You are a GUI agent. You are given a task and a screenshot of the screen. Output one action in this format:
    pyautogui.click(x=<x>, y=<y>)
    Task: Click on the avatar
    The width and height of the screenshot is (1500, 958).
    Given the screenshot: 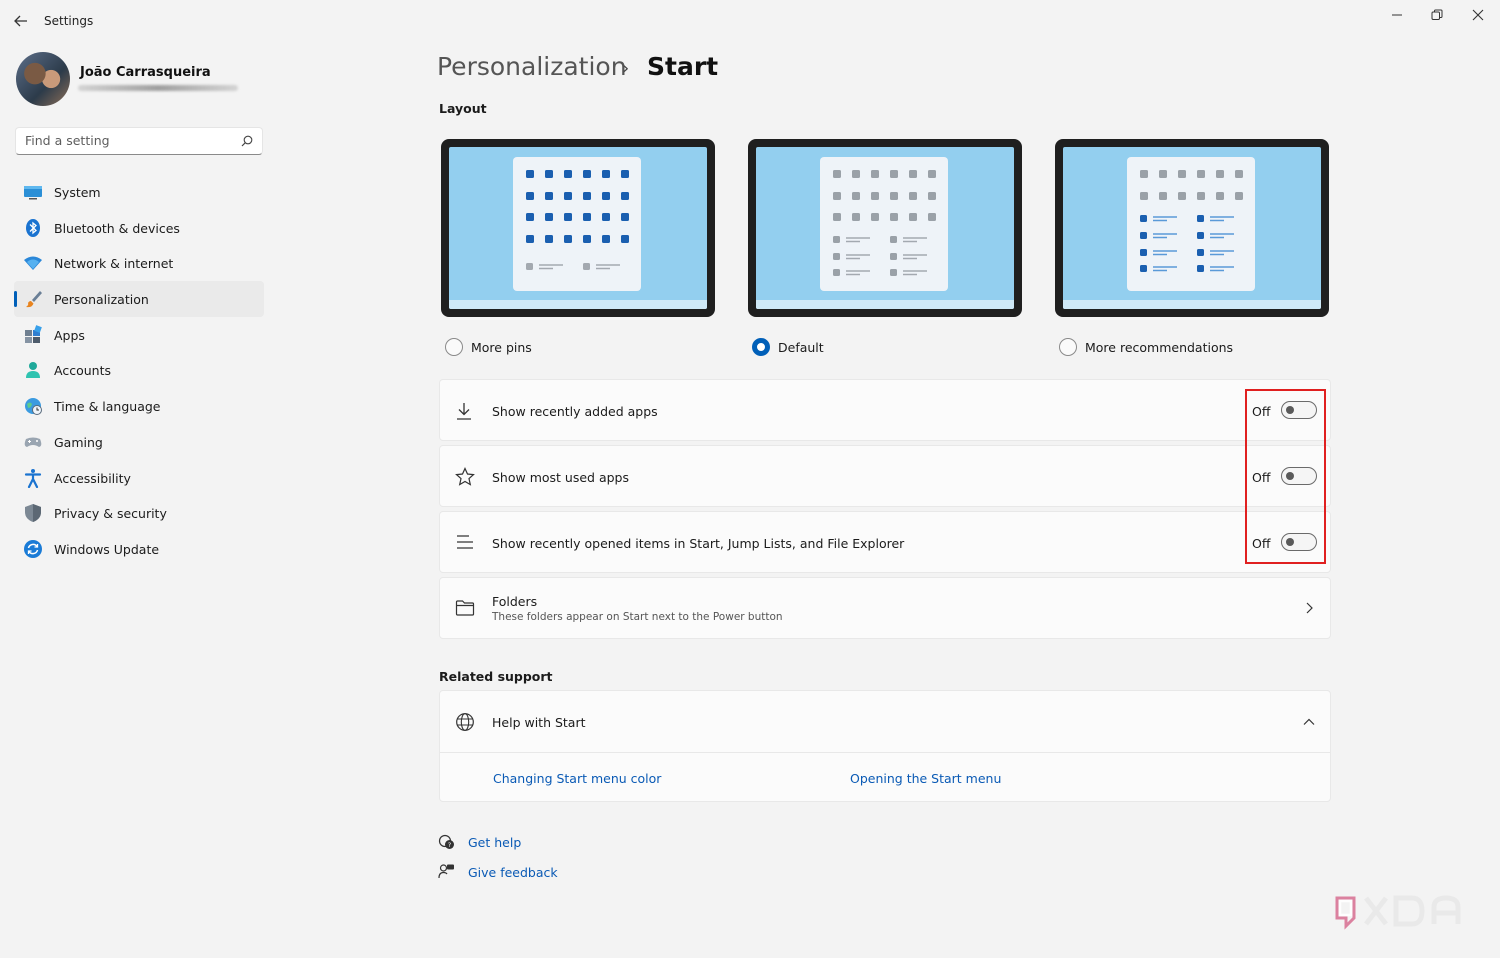 What is the action you would take?
    pyautogui.click(x=43, y=79)
    